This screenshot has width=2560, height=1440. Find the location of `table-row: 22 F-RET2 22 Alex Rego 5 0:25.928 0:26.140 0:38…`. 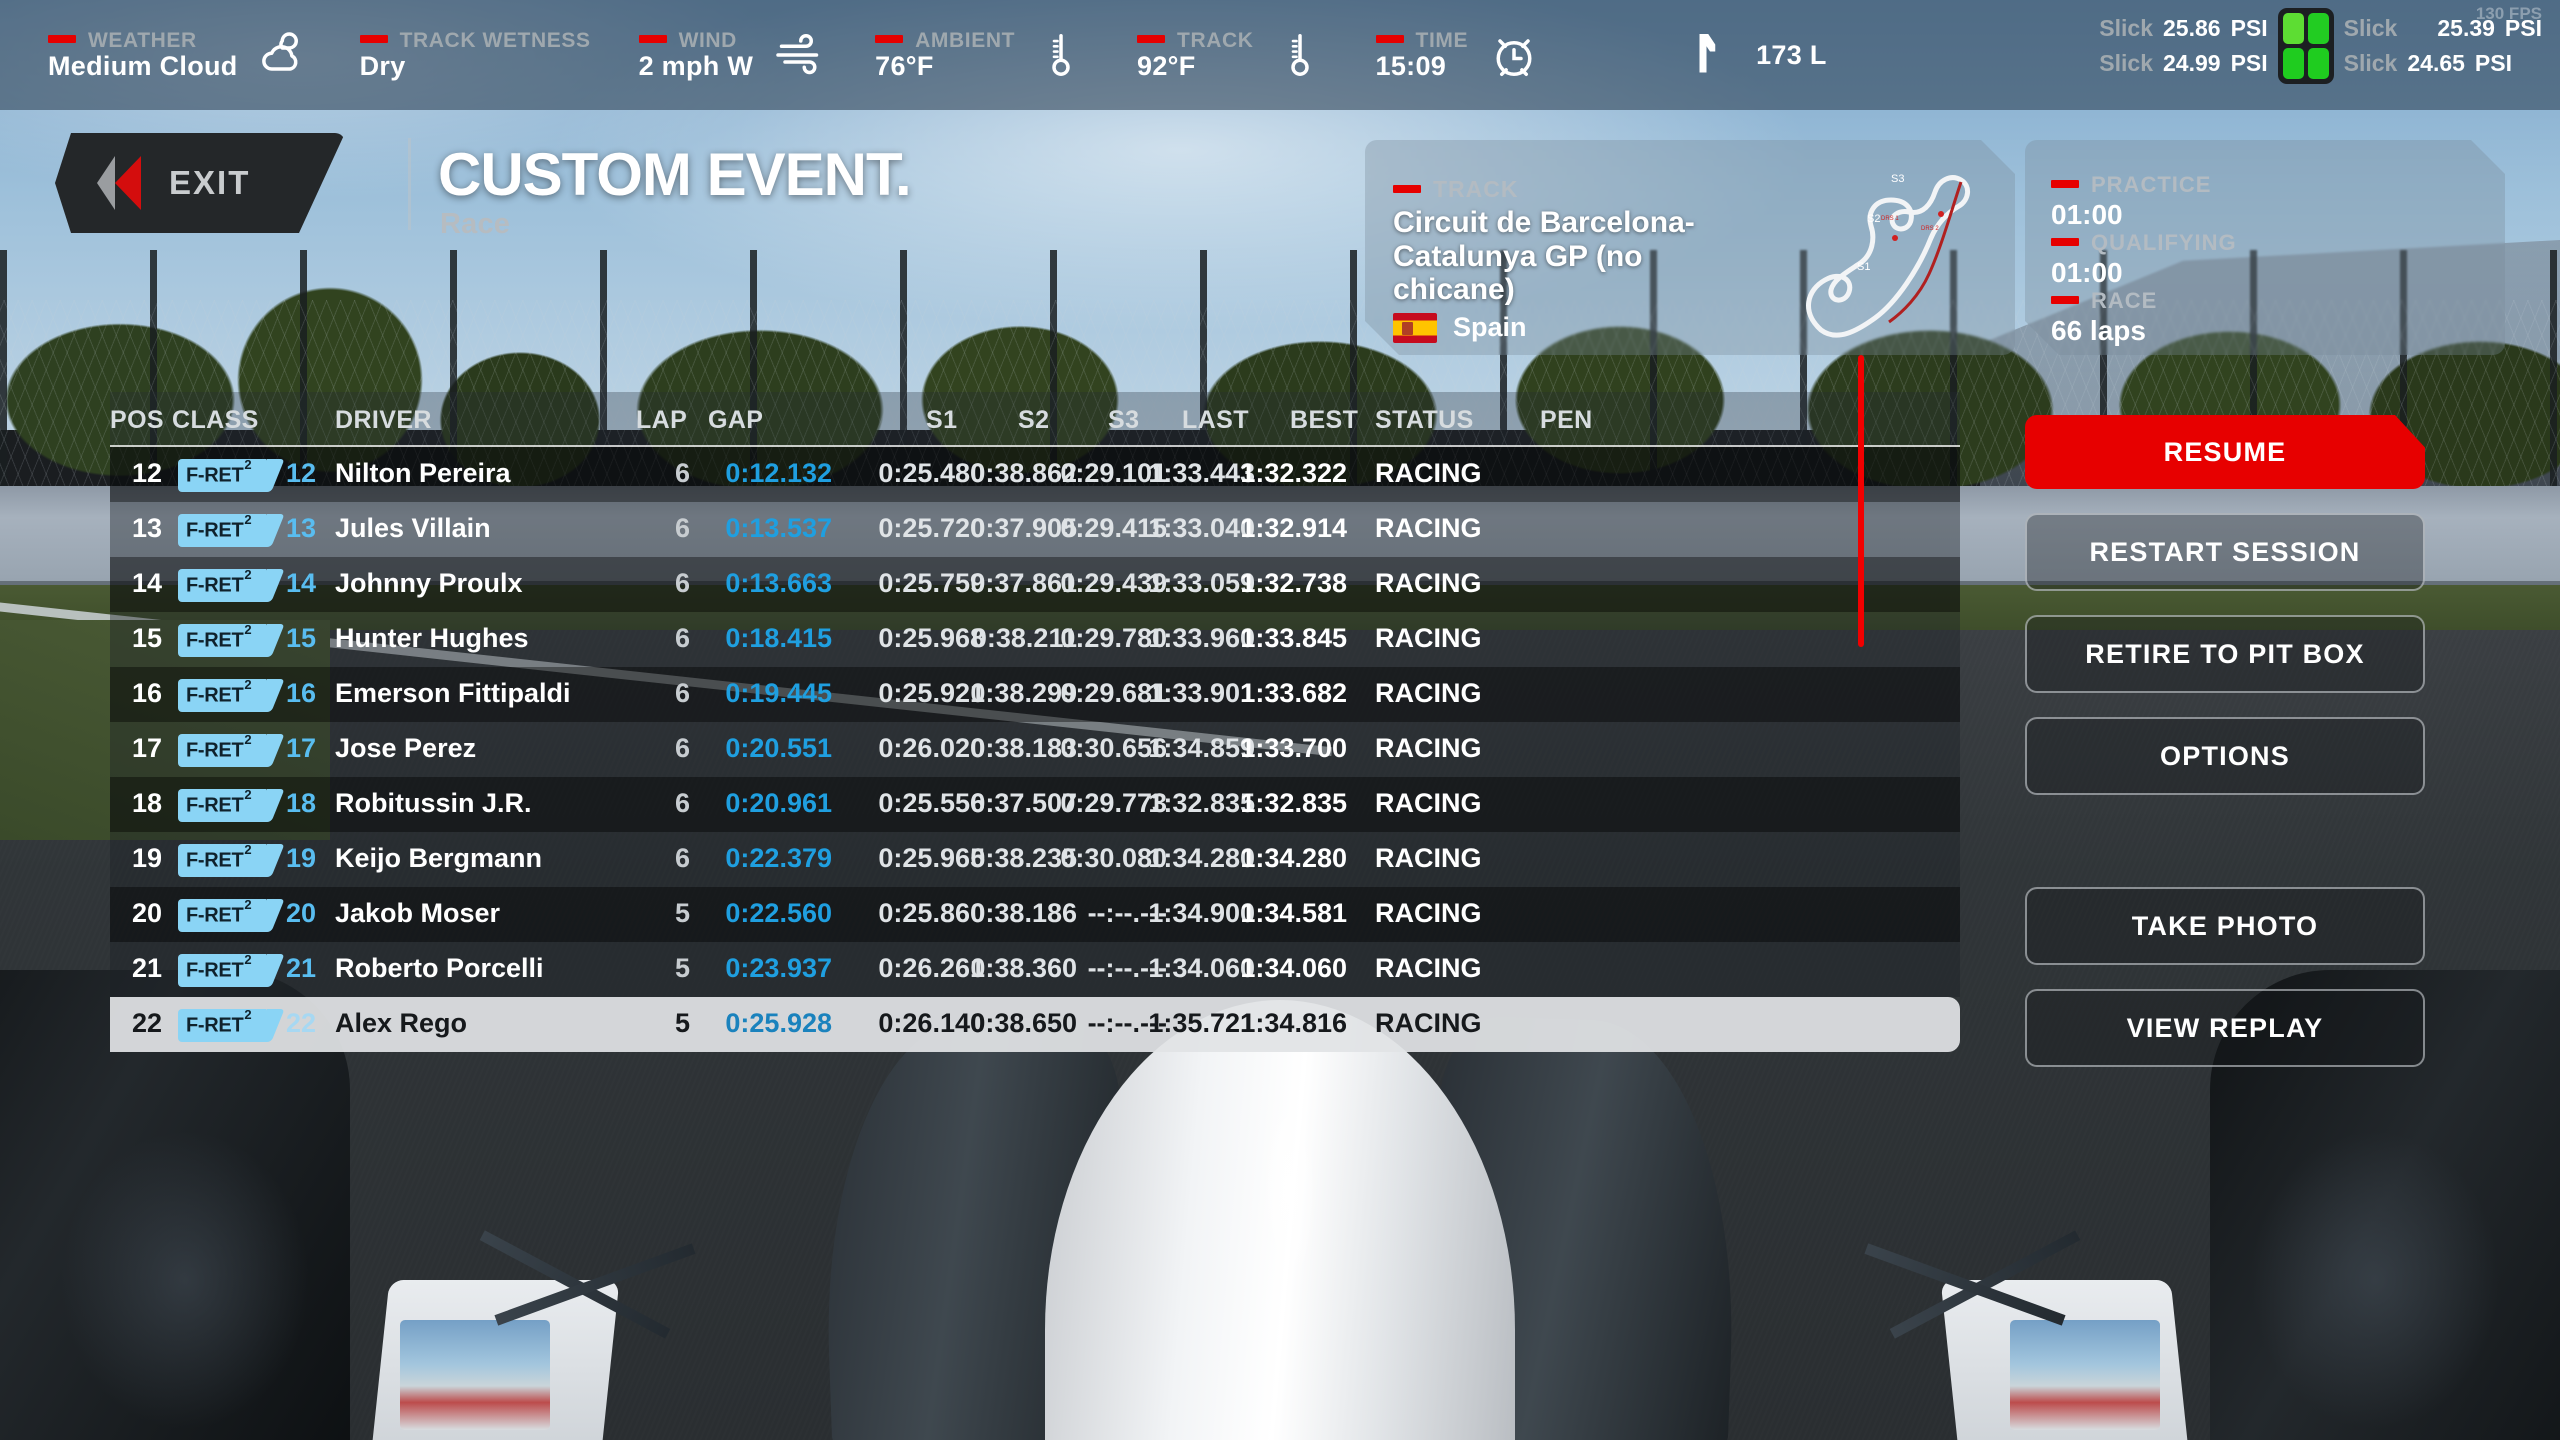

table-row: 22 F-RET2 22 Alex Rego 5 0:25.928 0:26.140 0:38… is located at coordinates (1035, 1024).